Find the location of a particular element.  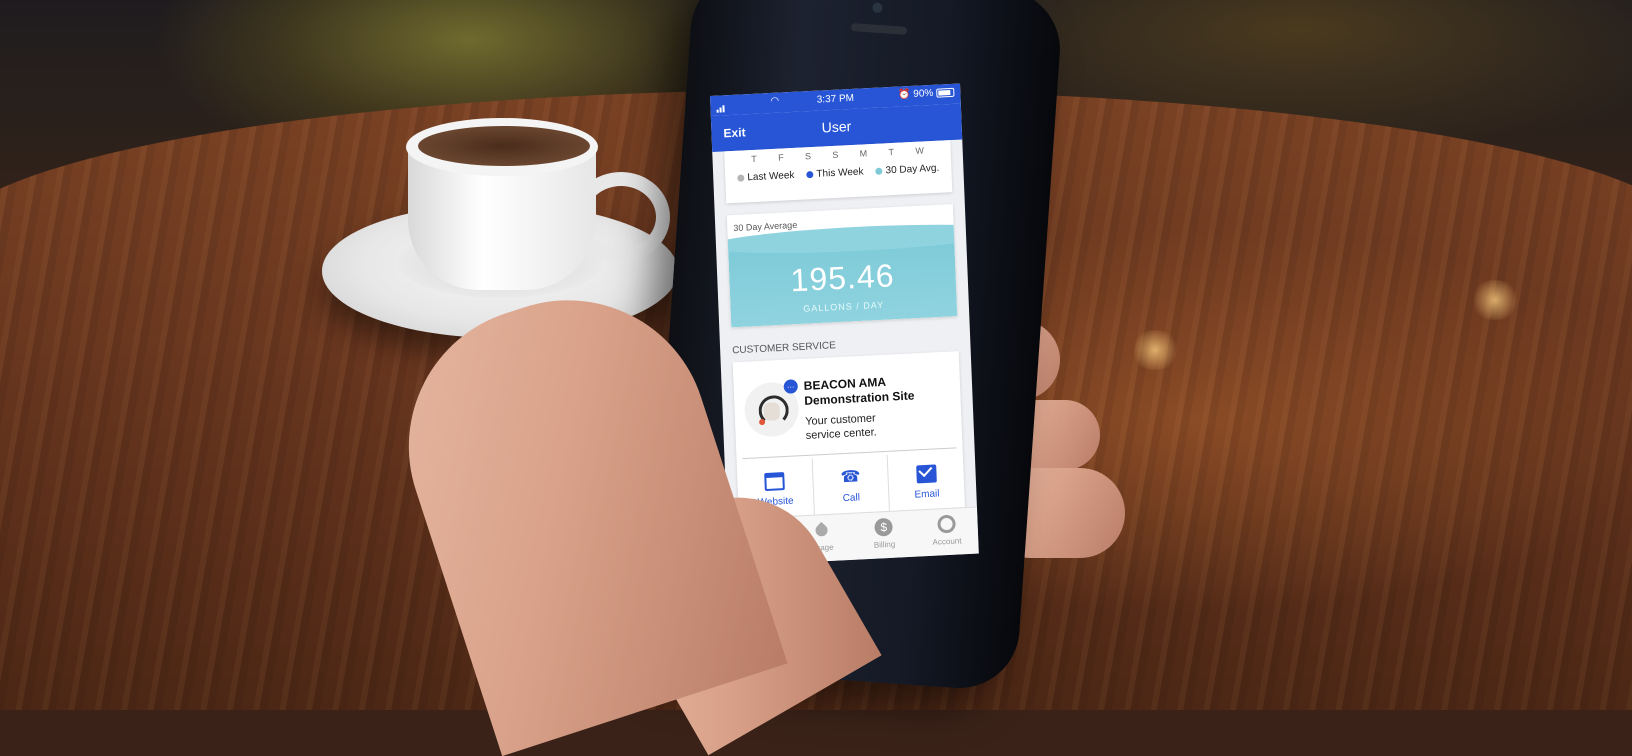

tab-label: Account is located at coordinates (947, 541).